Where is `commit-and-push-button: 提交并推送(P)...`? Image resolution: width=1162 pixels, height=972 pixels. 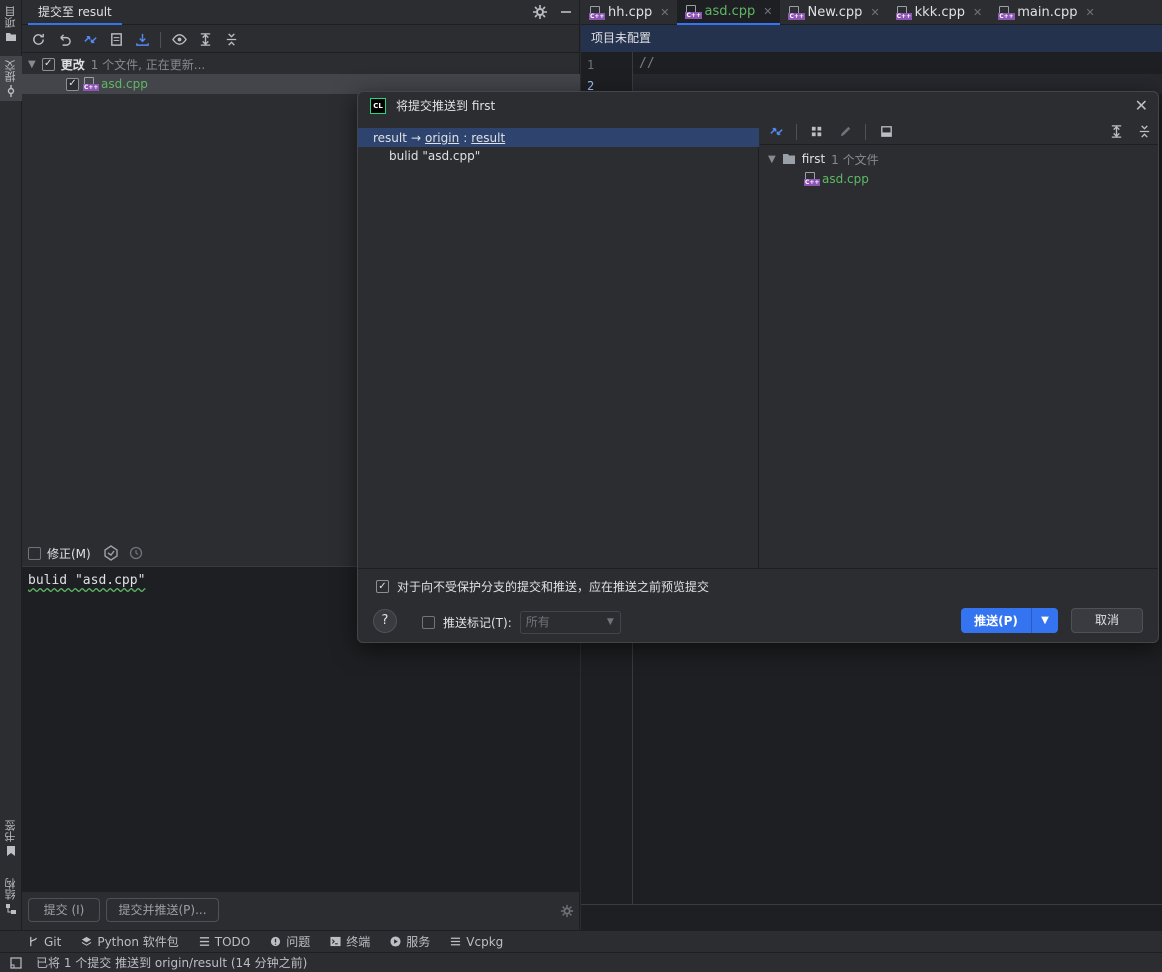 commit-and-push-button: 提交并推送(P)... is located at coordinates (162, 910).